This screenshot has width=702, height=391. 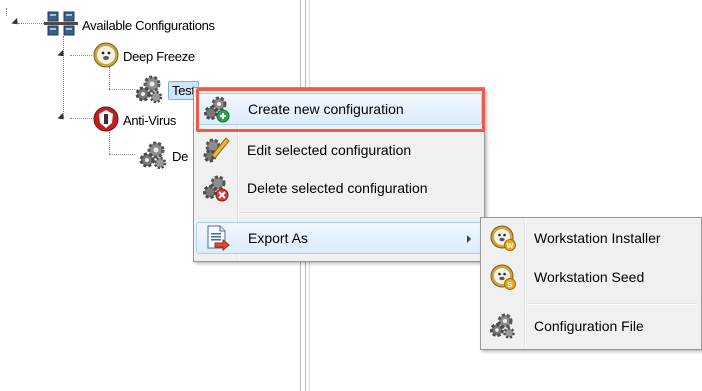 I want to click on antivirus-shield-icon, so click(x=106, y=120).